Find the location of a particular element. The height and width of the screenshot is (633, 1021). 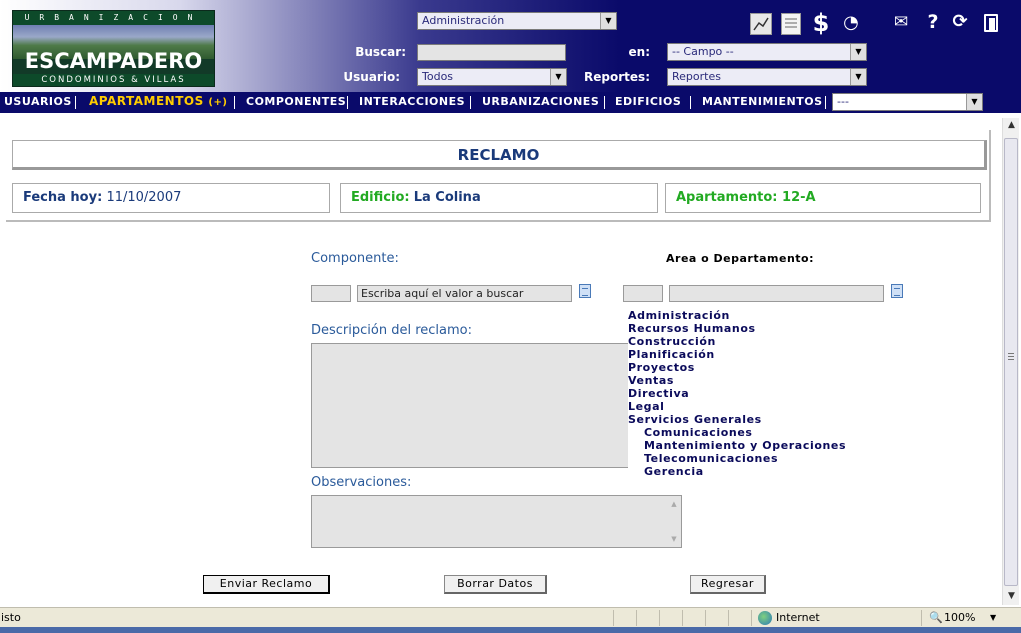

mail-icon: ✉ is located at coordinates (901, 22).